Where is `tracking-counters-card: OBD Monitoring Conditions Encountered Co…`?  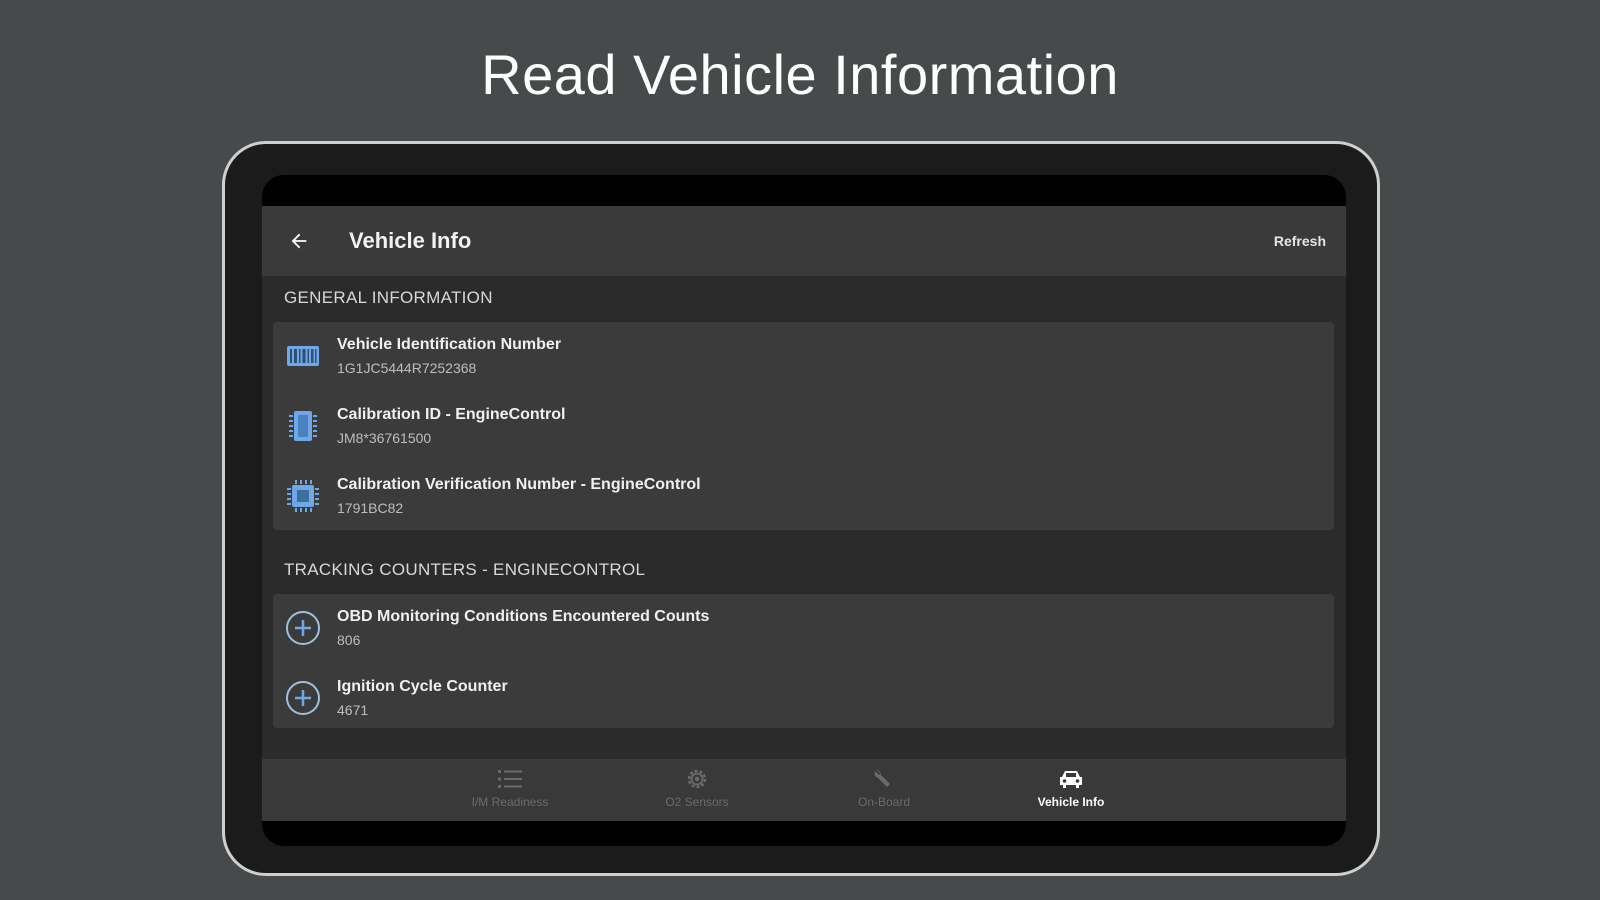 tracking-counters-card: OBD Monitoring Conditions Encountered Co… is located at coordinates (803, 661).